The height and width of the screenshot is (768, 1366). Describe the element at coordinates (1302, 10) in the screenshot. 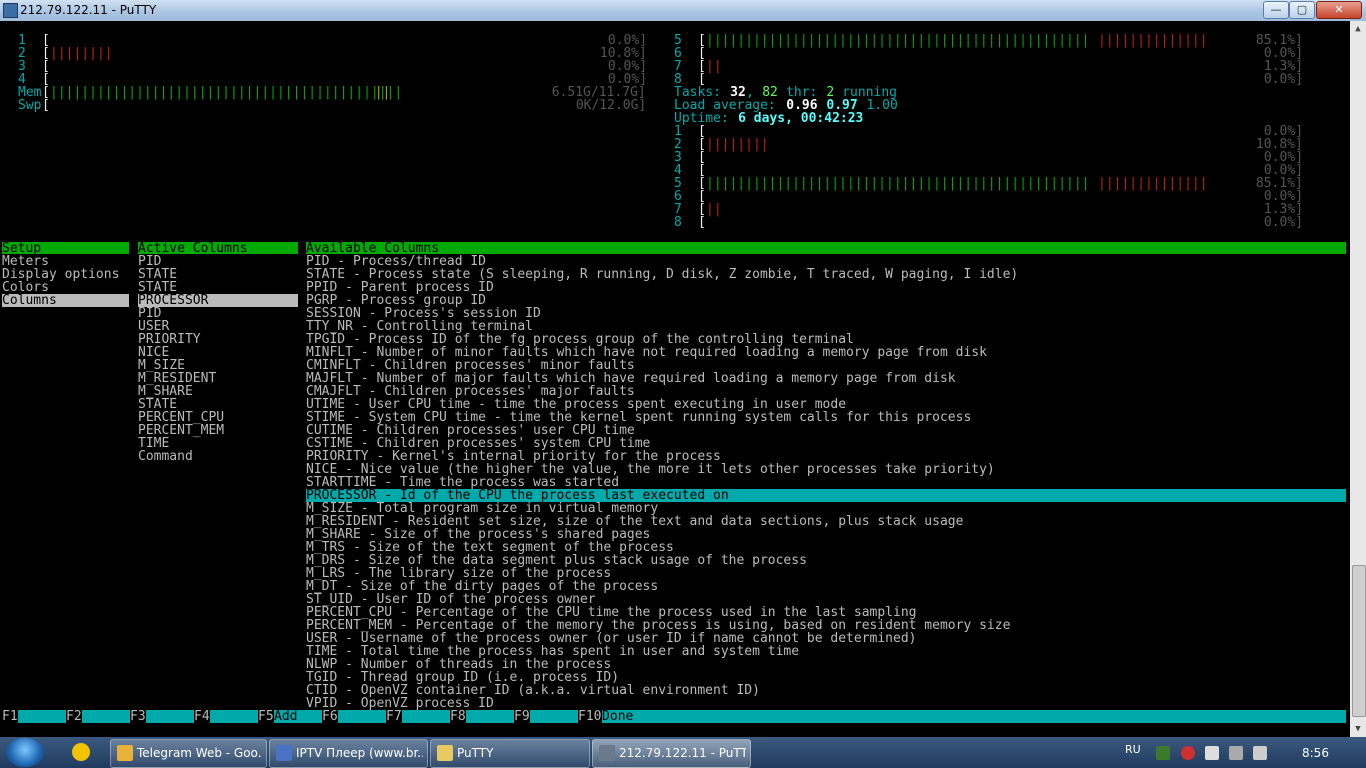

I see `maximize-button: ▢` at that location.